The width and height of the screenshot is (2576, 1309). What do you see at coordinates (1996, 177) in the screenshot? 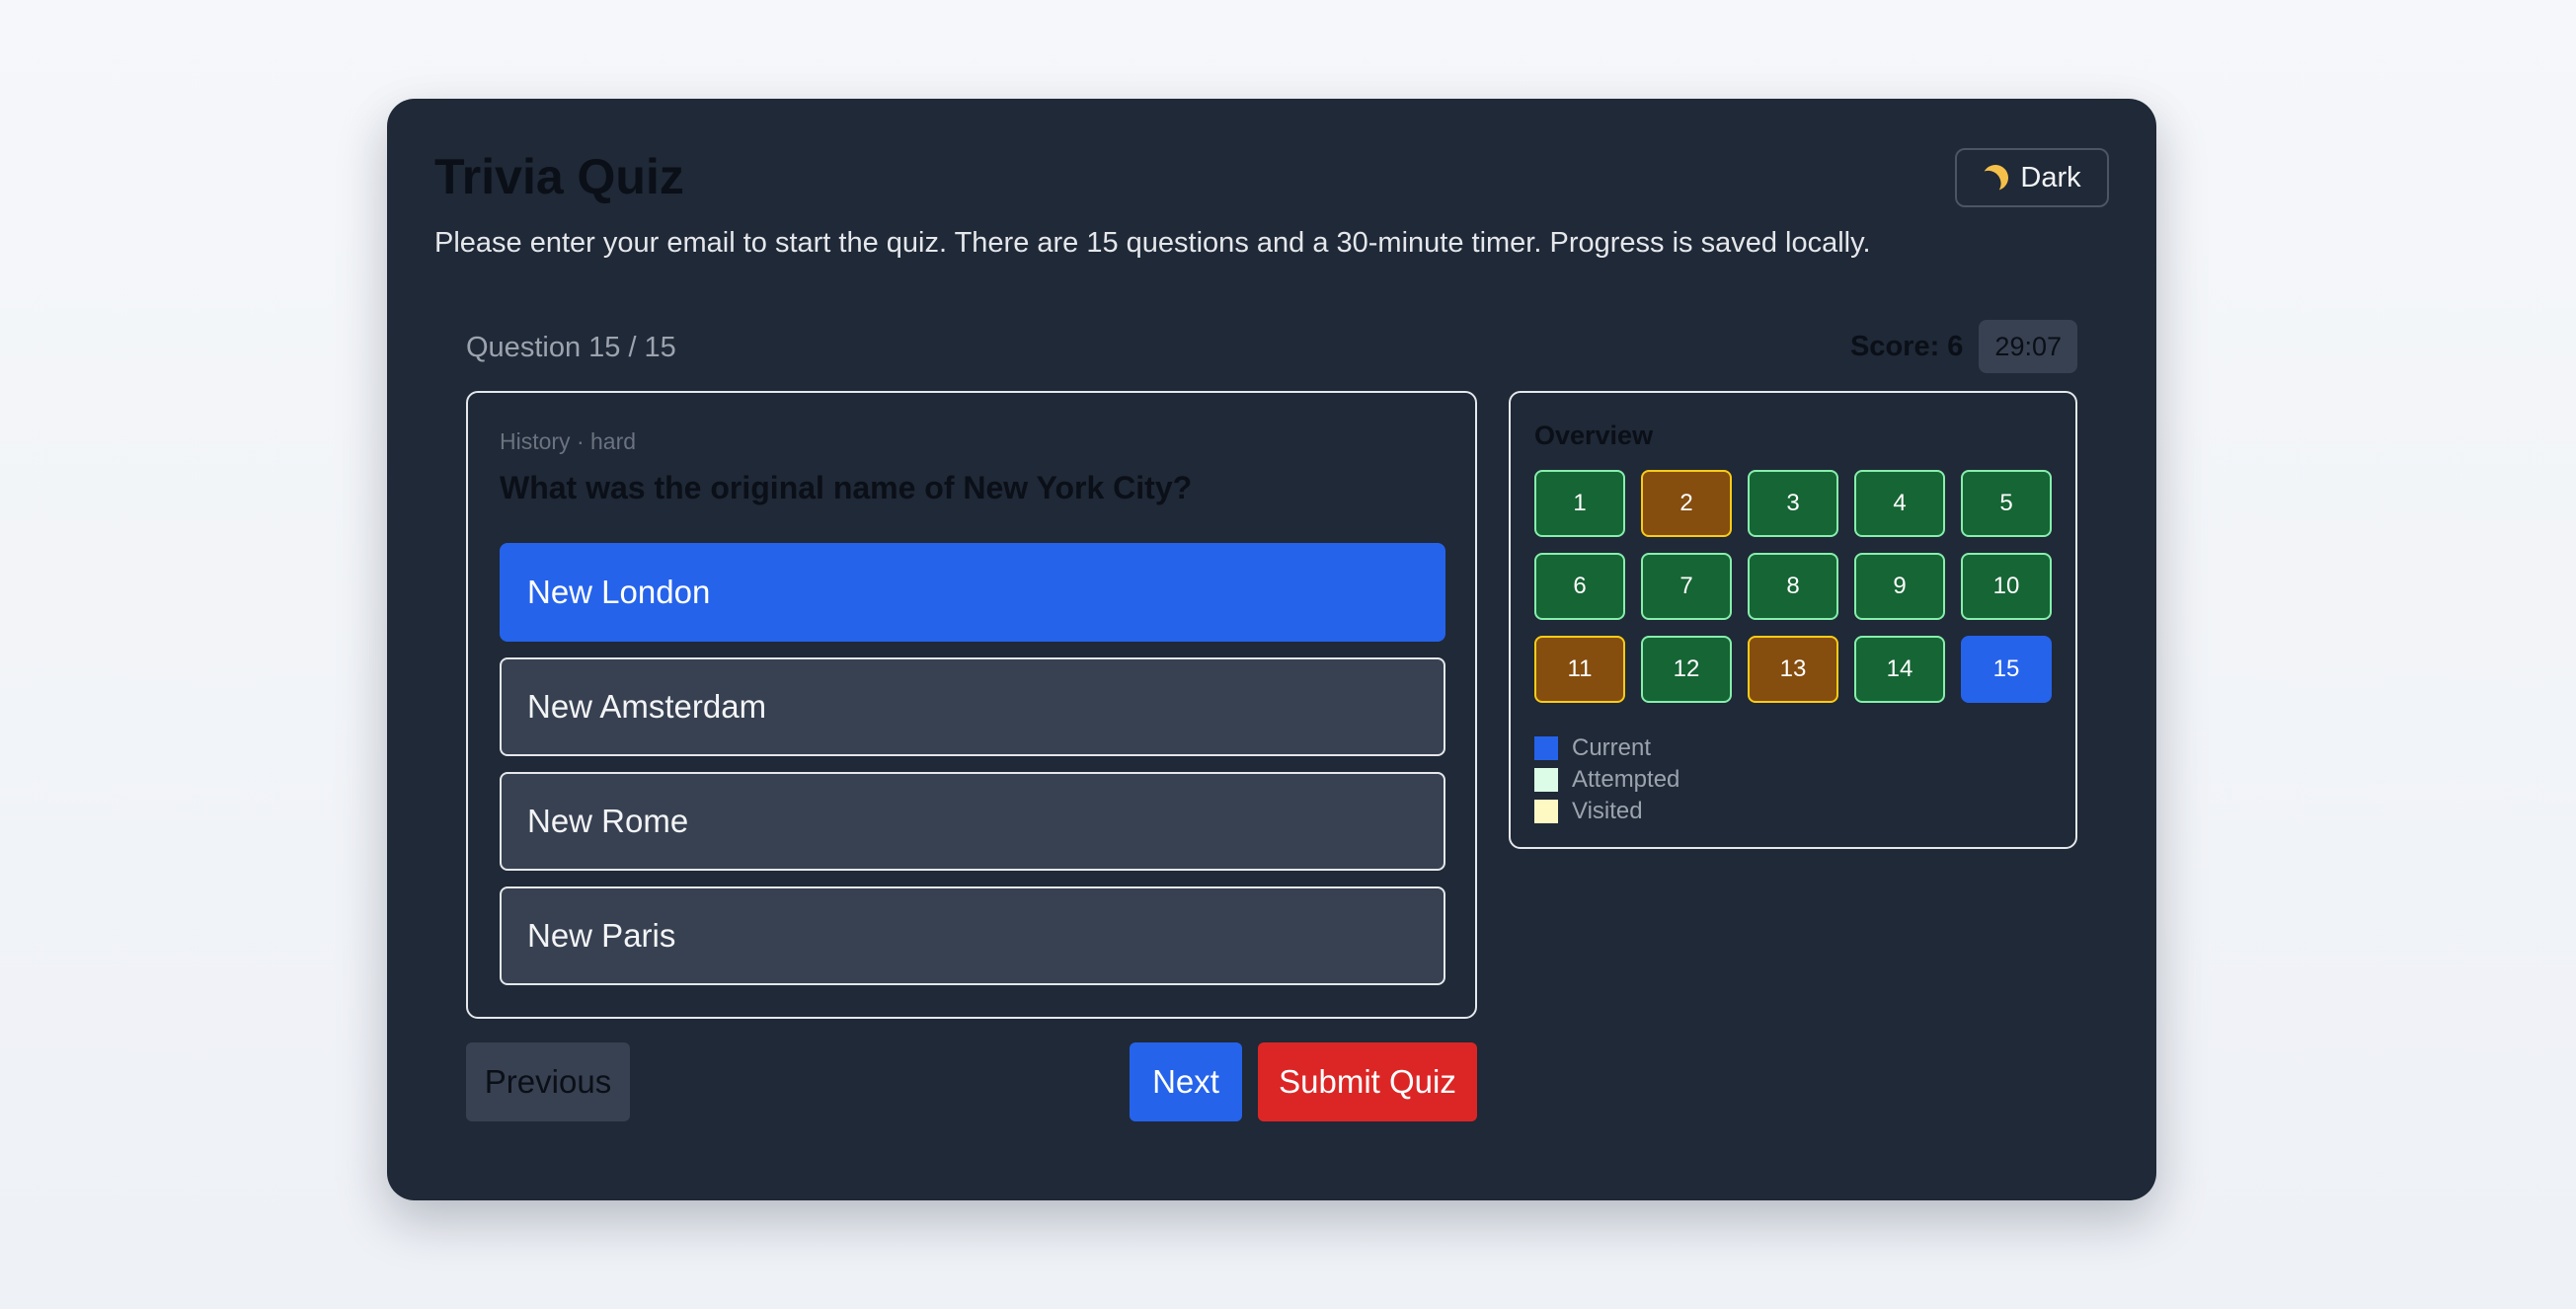
I see `moon-icon` at bounding box center [1996, 177].